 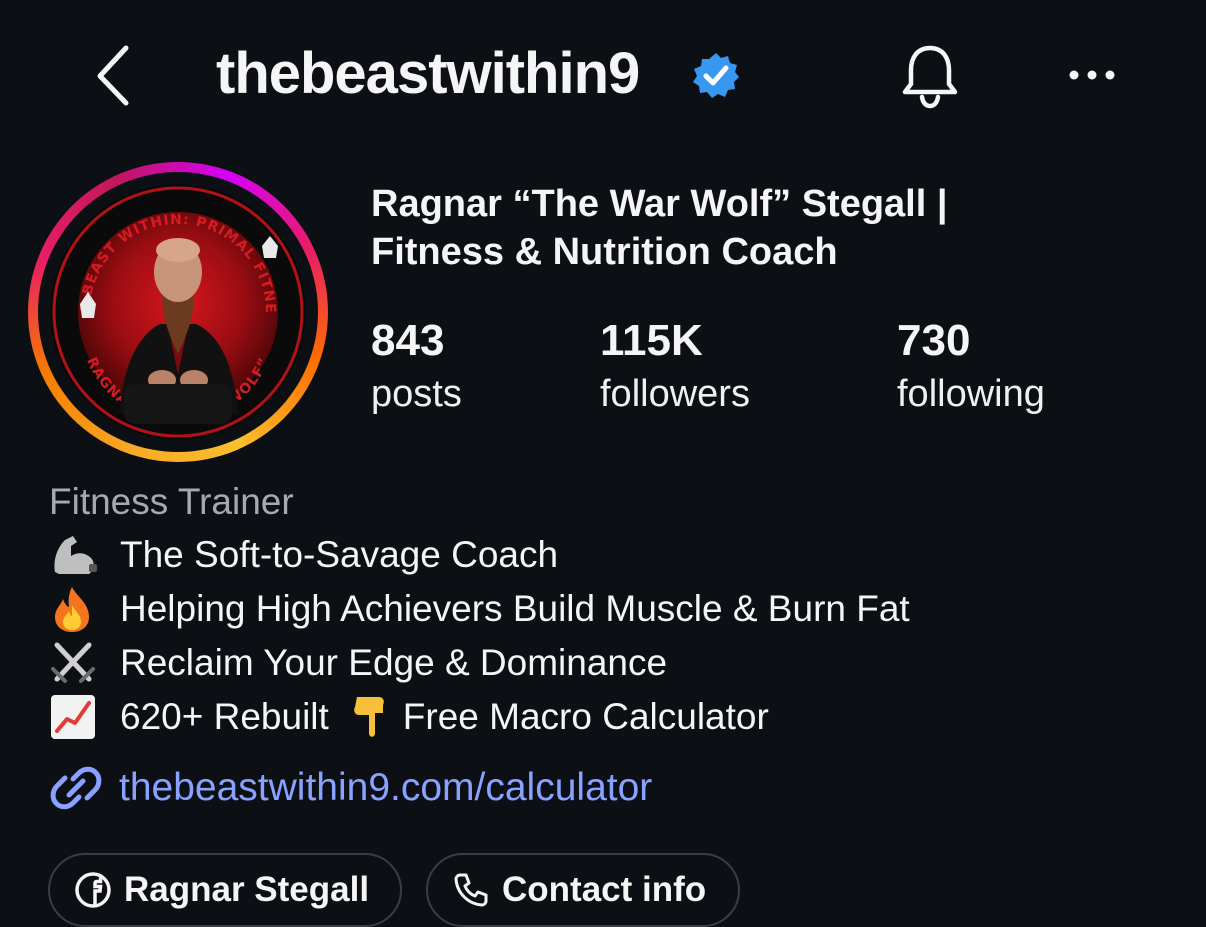 I want to click on more-options-button, so click(x=1095, y=75).